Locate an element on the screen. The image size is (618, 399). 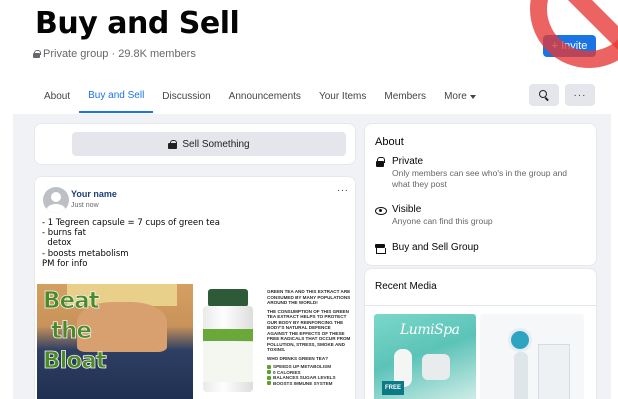
post-author: Your name is located at coordinates (94, 194).